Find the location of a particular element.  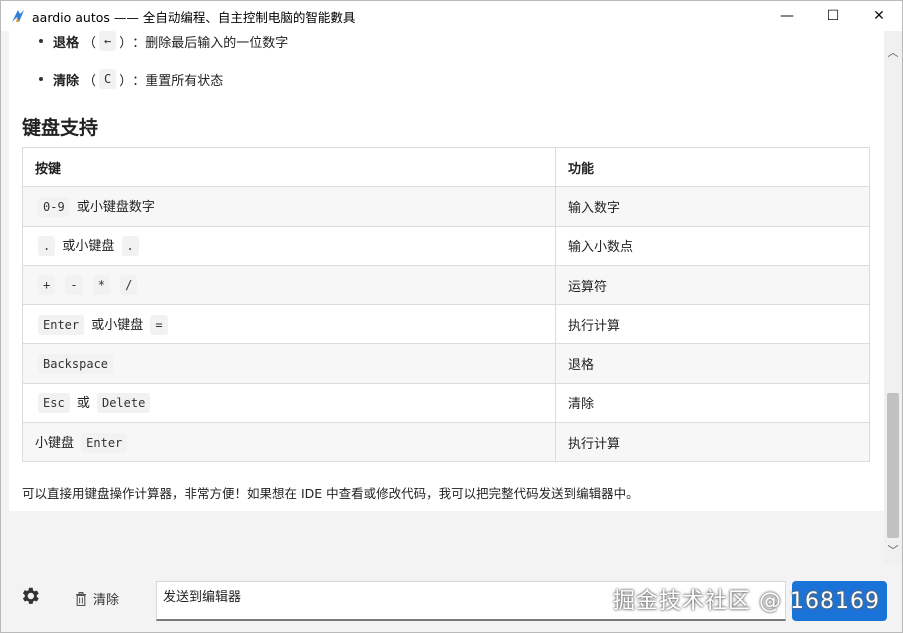

table-row: Backspace 退格 is located at coordinates (446, 363).